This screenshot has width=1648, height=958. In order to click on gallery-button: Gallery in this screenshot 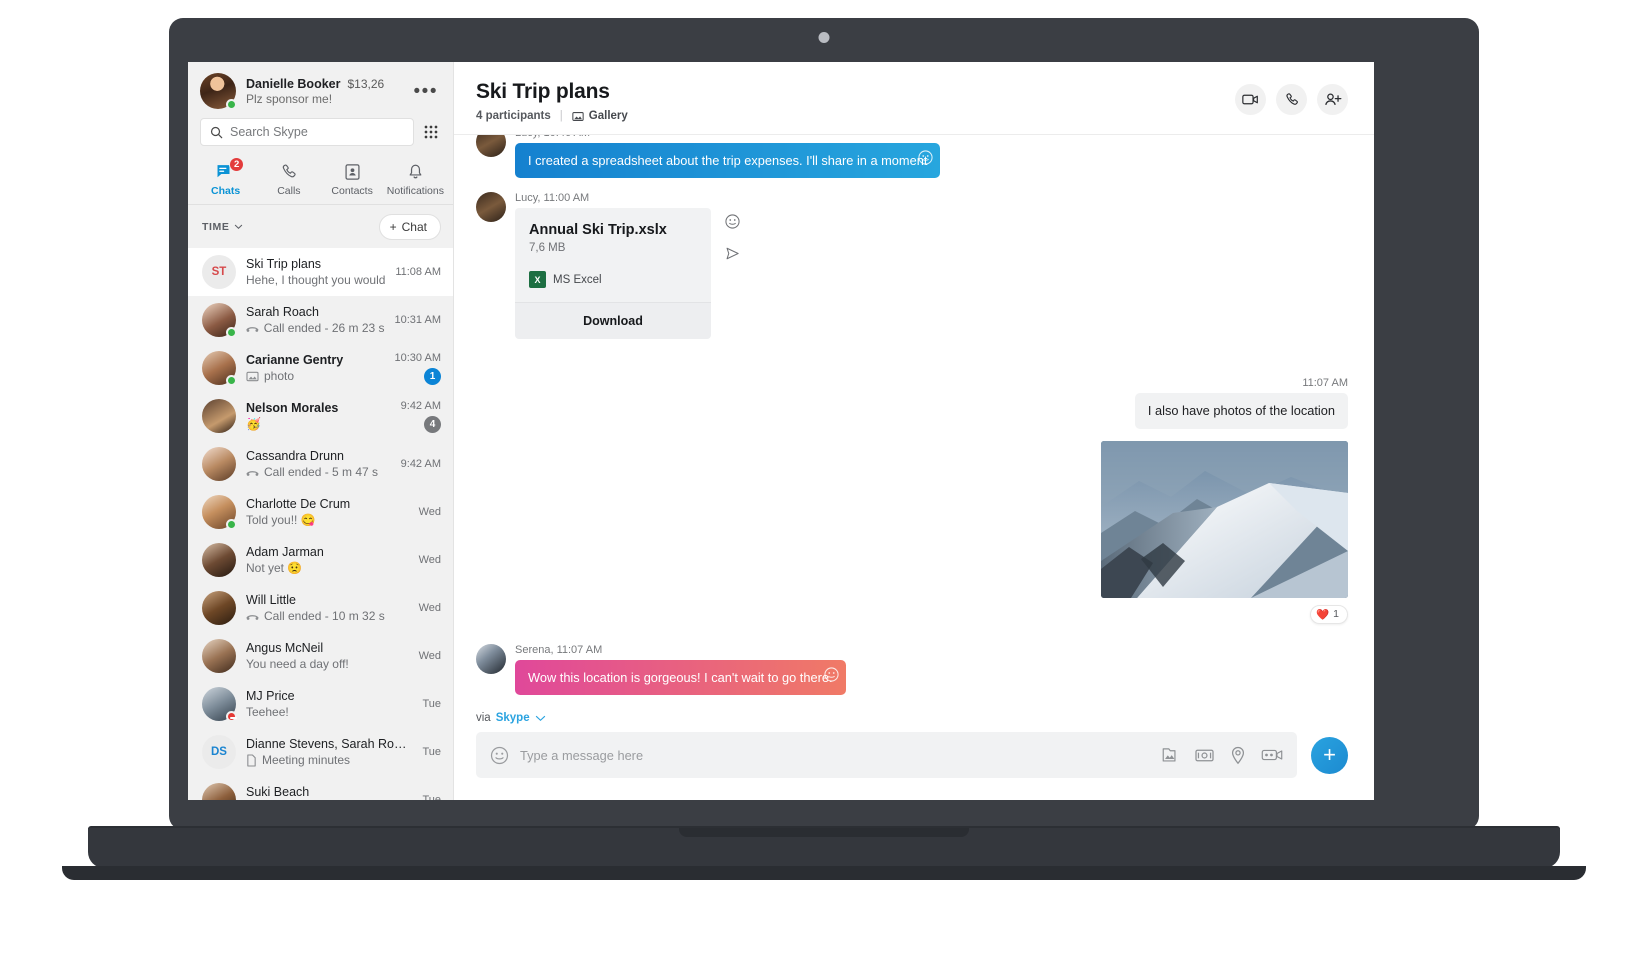, I will do `click(600, 116)`.